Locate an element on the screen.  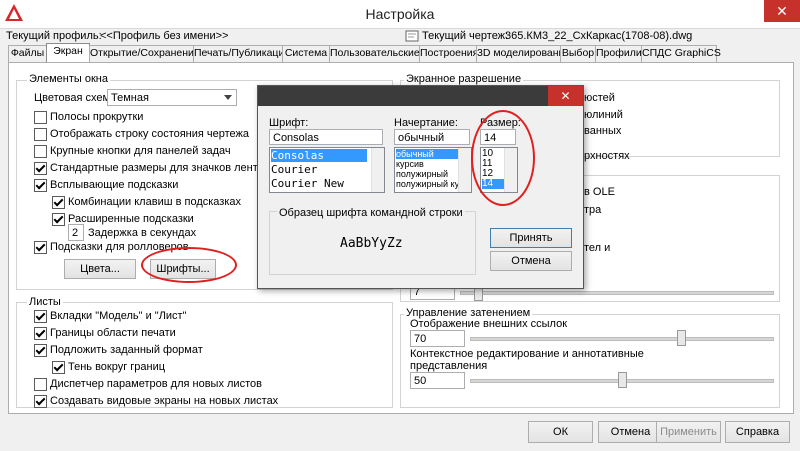
screen-resolution-title: Экранное разрешение is located at coordinates (464, 79).